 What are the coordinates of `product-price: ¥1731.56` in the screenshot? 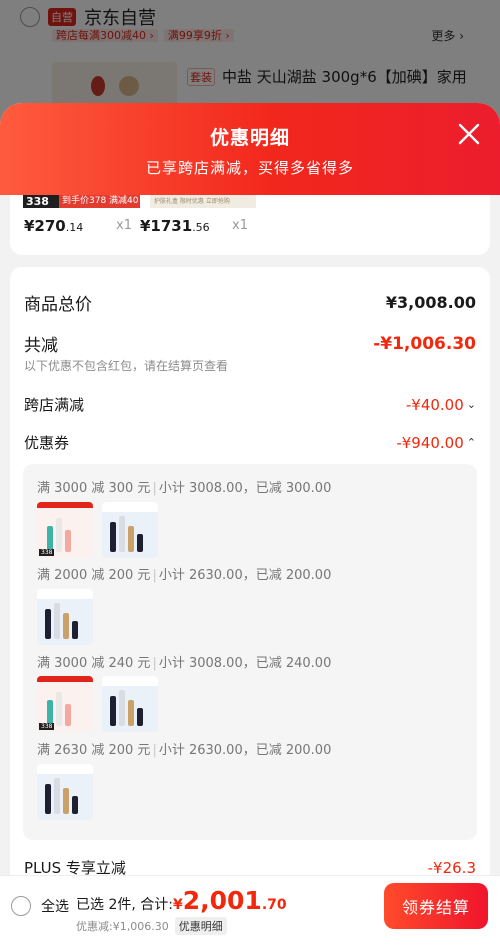 It's located at (175, 226).